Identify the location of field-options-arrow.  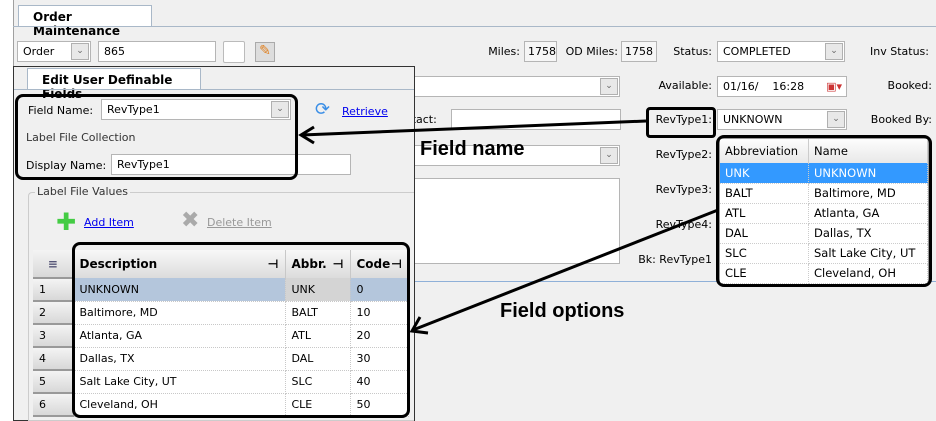
(565, 270).